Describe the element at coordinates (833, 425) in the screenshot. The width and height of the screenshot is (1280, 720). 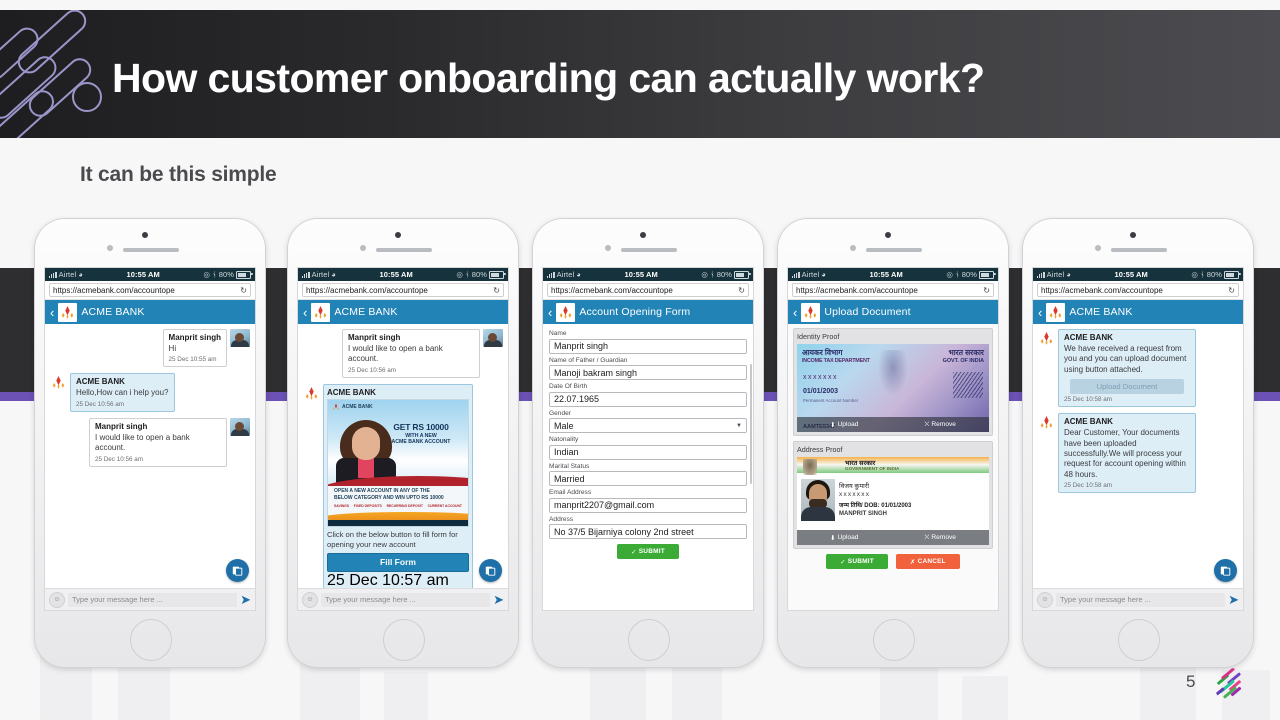
I see `upload-icon: ⬇` at that location.